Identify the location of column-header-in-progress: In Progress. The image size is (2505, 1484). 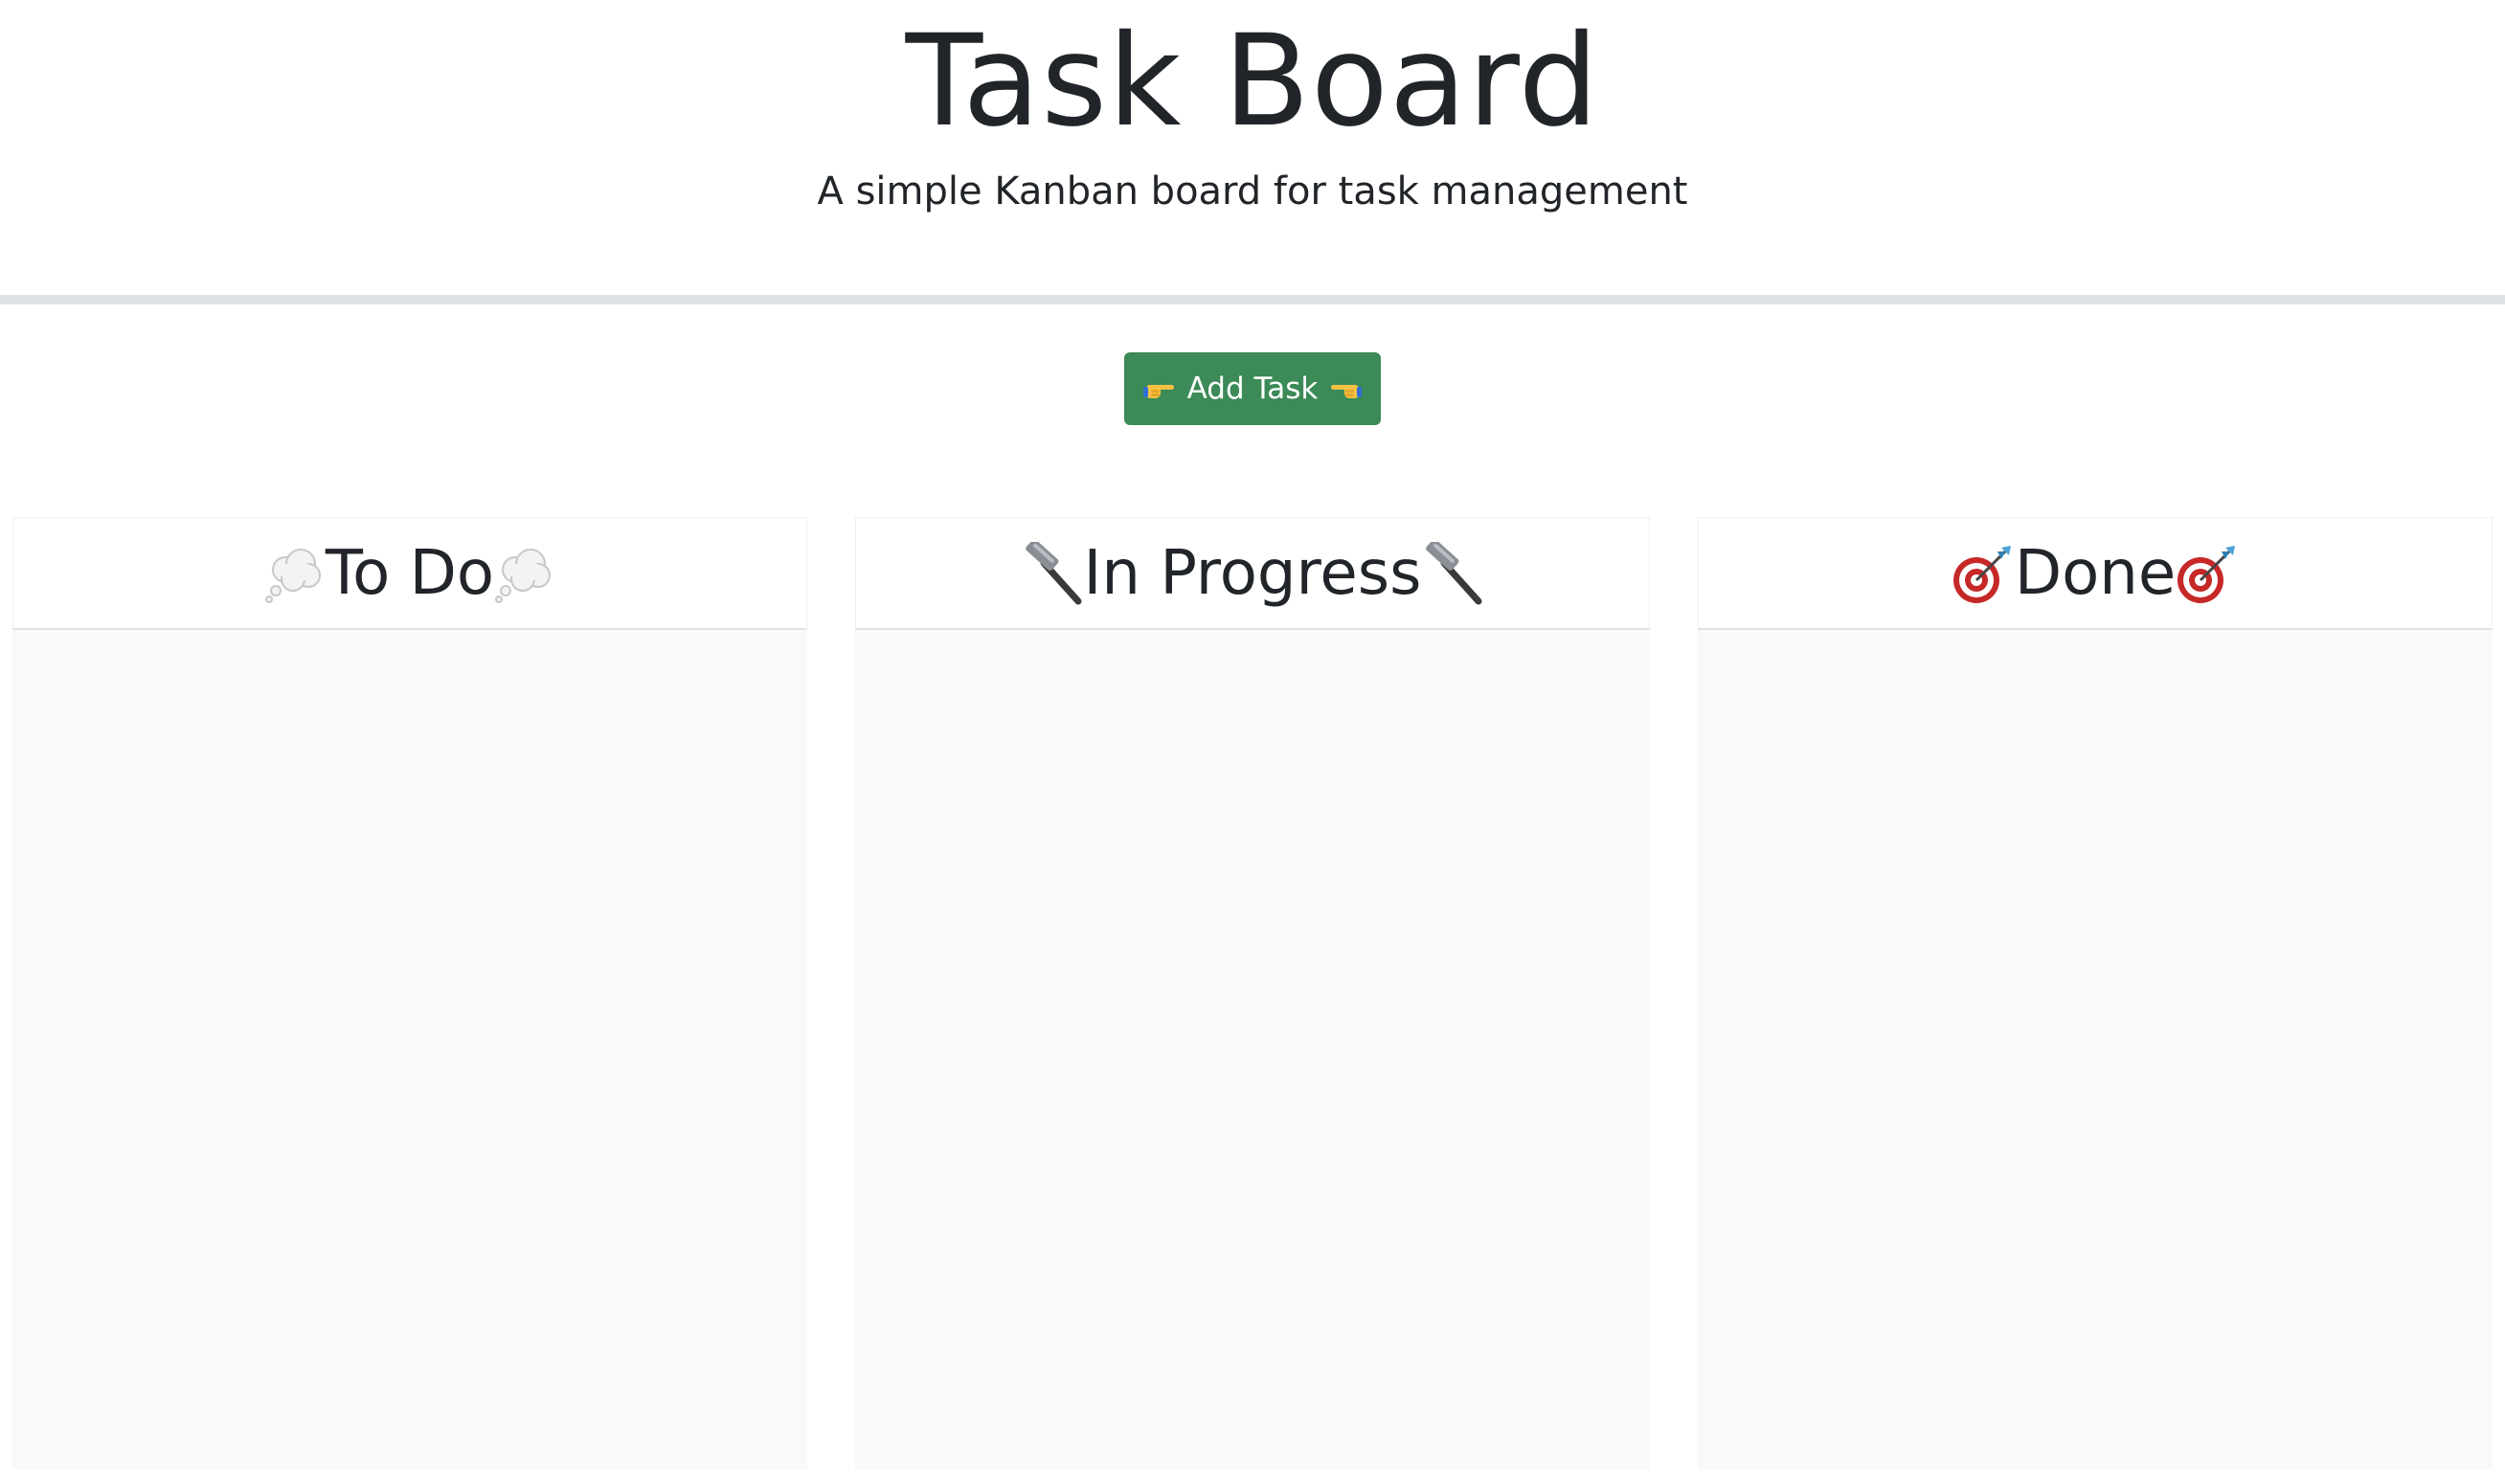
(1252, 573).